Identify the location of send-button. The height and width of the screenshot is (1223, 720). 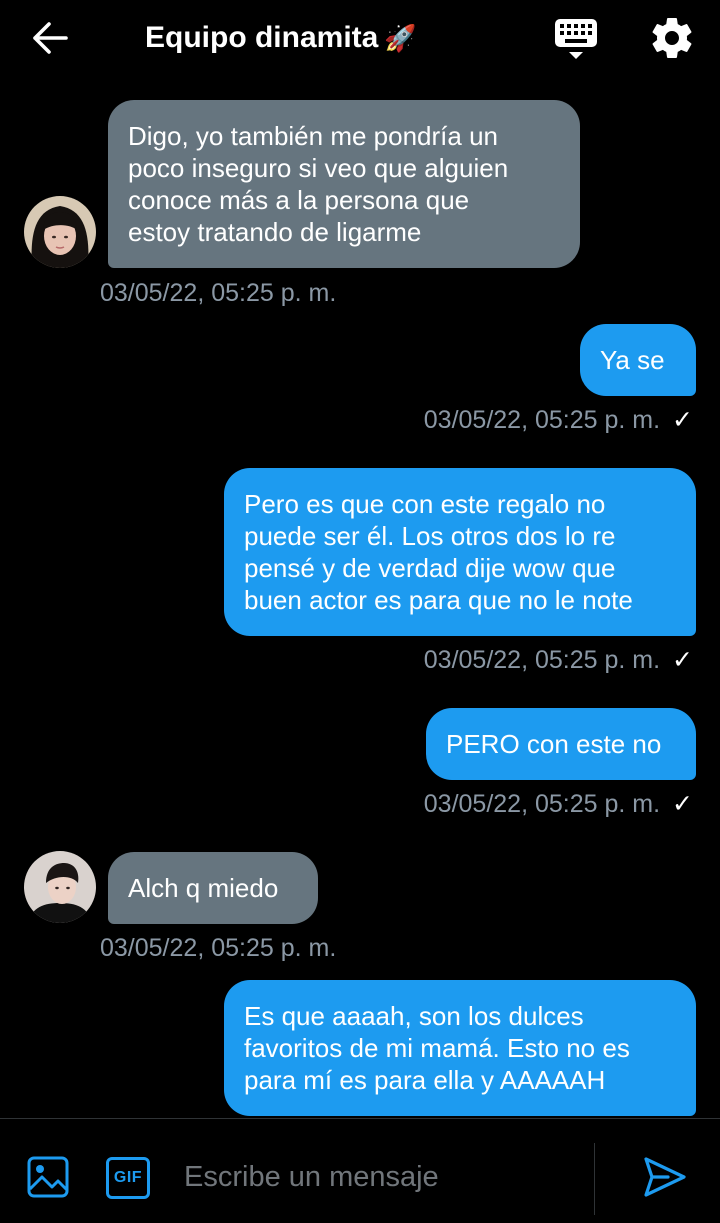
(664, 1177).